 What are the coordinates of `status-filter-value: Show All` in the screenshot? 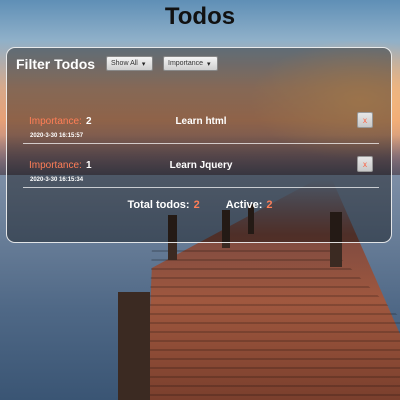 It's located at (124, 63).